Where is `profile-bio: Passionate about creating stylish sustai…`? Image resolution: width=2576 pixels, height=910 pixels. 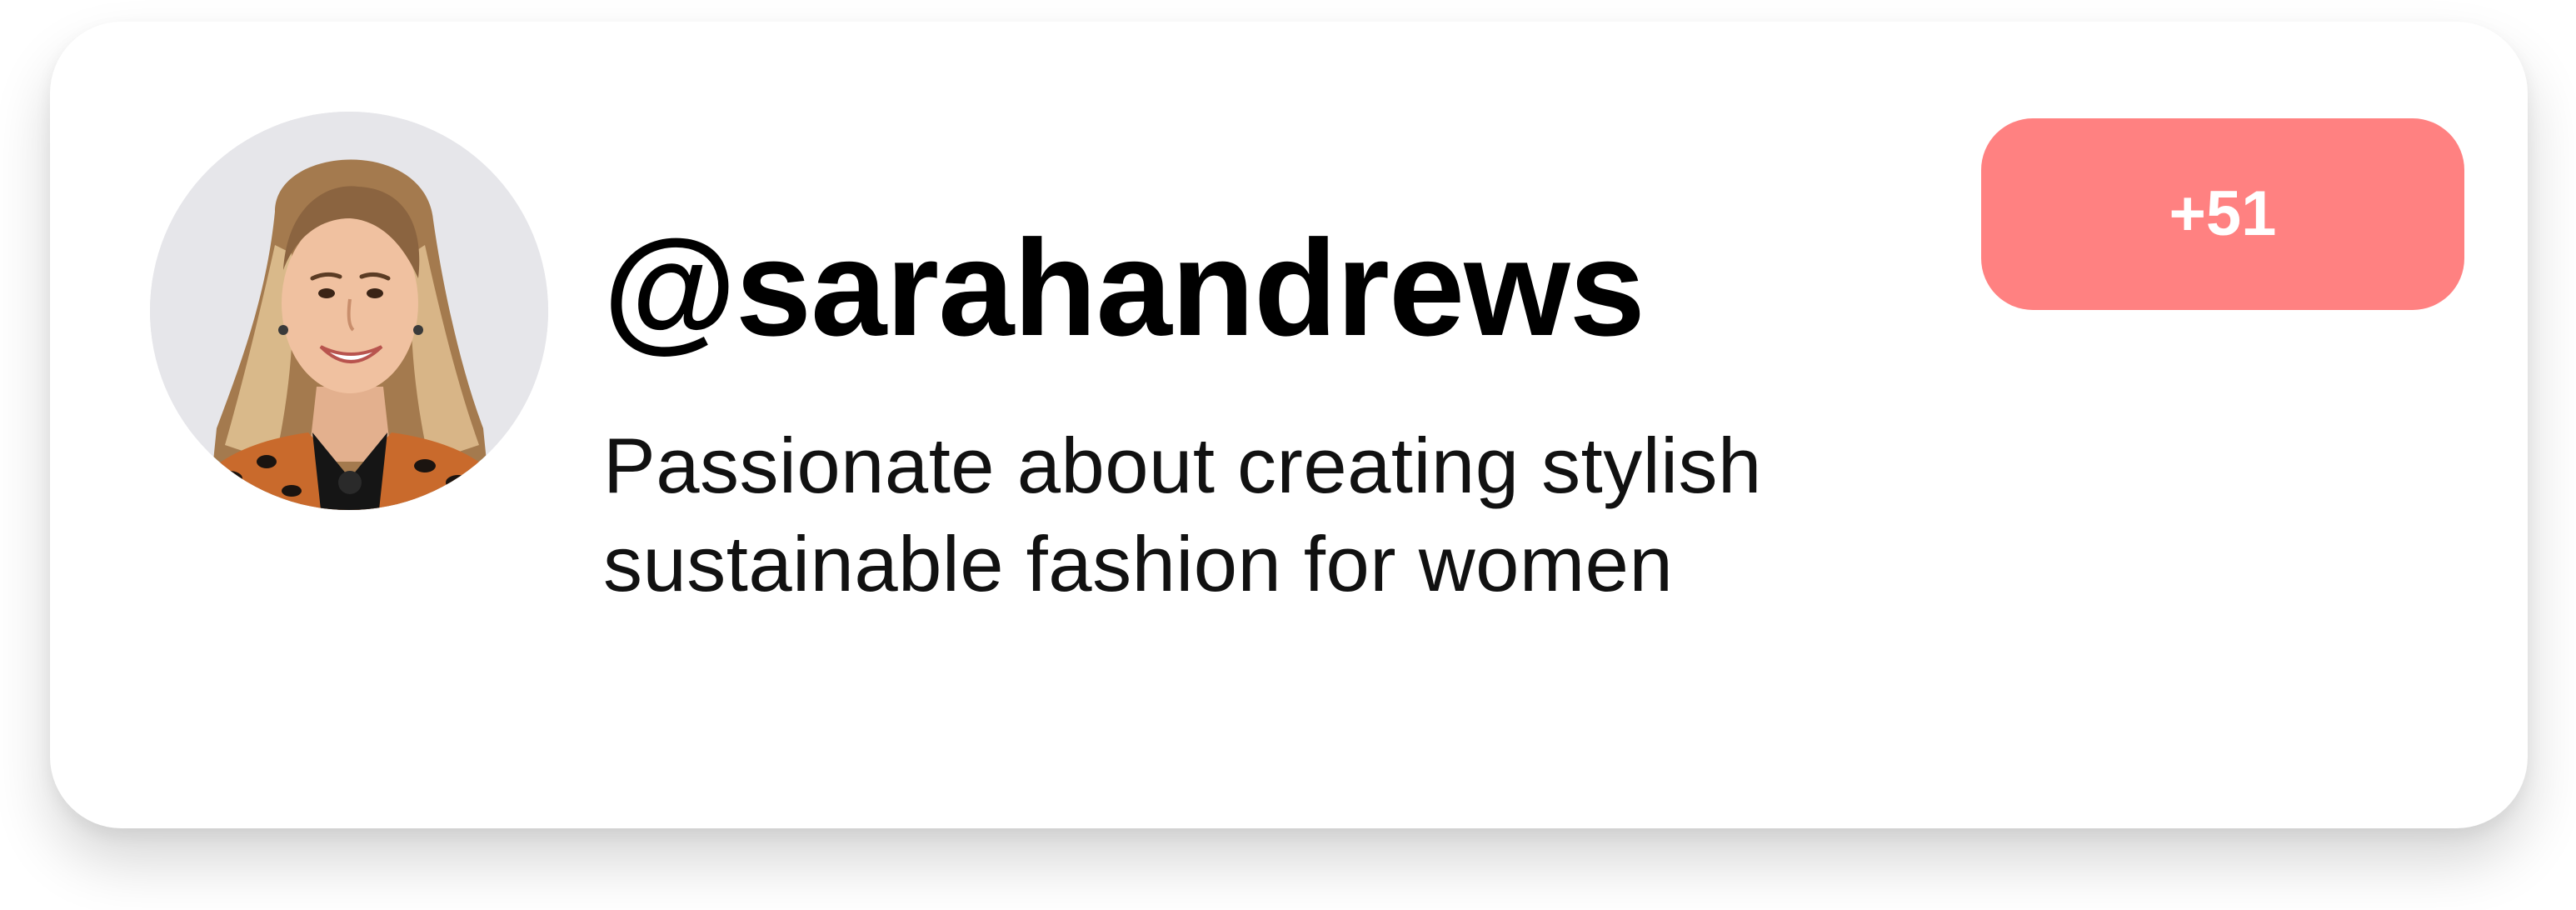
profile-bio: Passionate about creating stylish sustai… is located at coordinates (1182, 515).